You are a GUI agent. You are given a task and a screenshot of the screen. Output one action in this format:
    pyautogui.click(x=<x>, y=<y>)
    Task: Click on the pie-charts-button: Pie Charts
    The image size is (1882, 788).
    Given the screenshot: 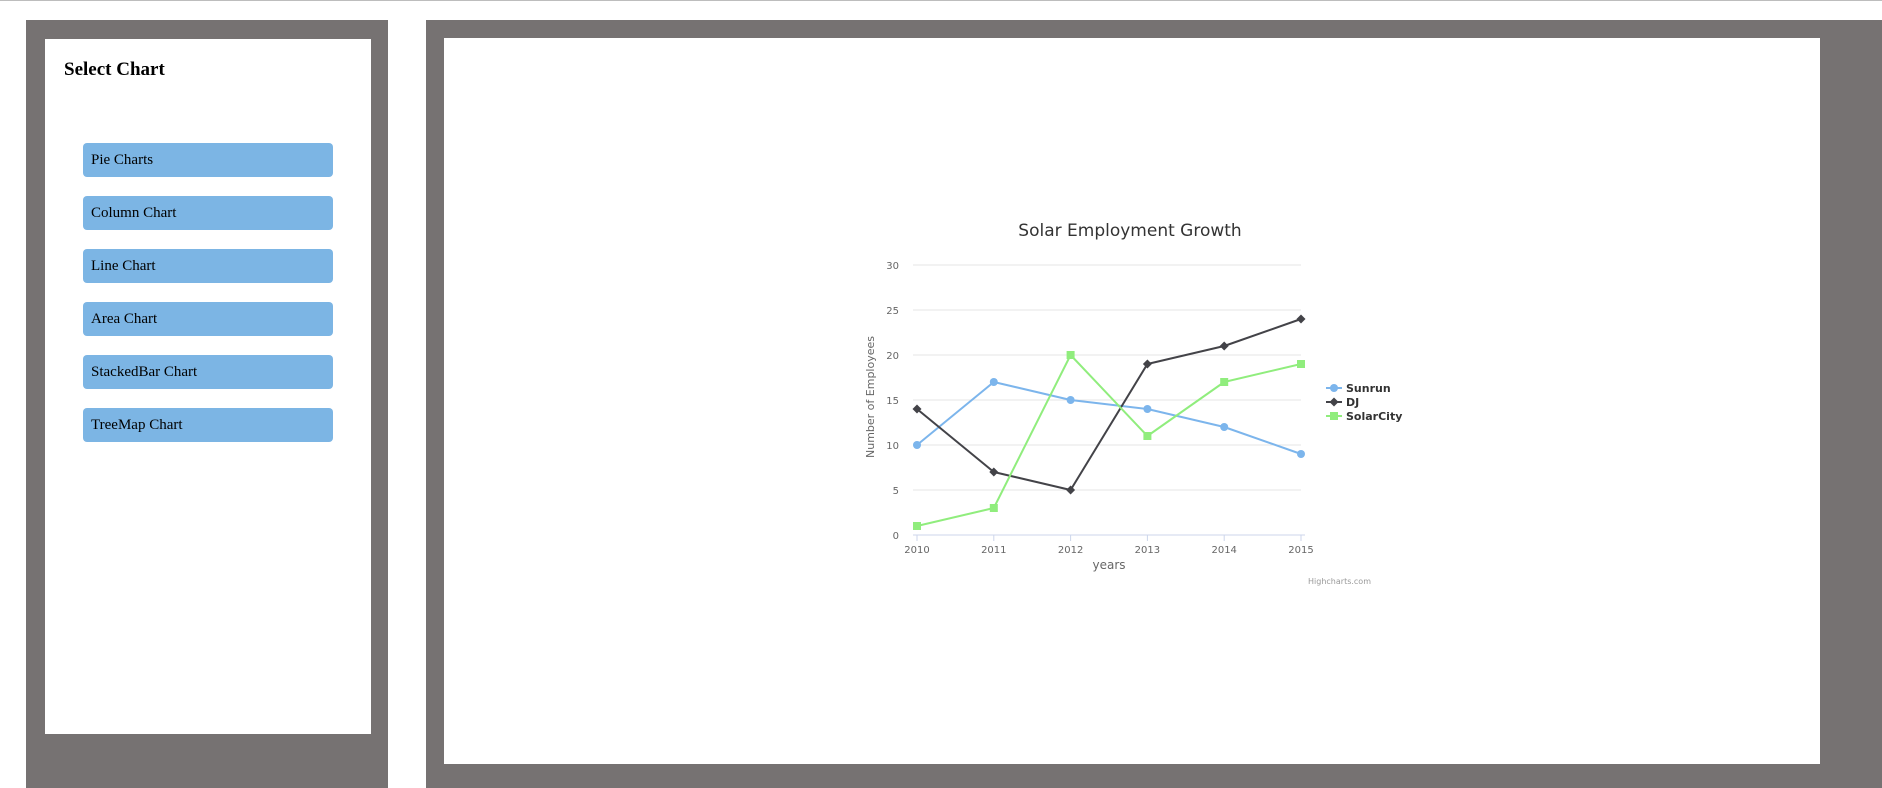 What is the action you would take?
    pyautogui.click(x=208, y=160)
    